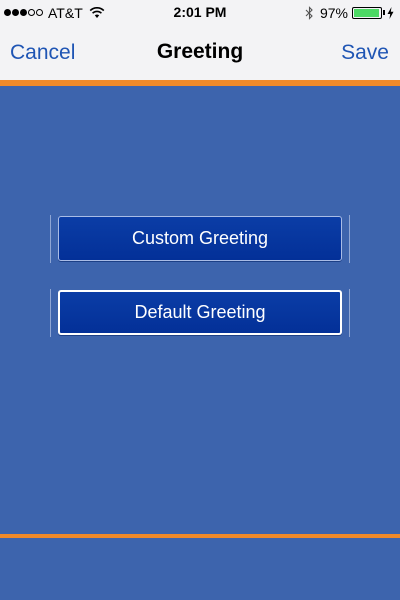 Image resolution: width=400 pixels, height=600 pixels. Describe the element at coordinates (200, 12) in the screenshot. I see `status-bar: AT&T 2:01 PM 97%` at that location.